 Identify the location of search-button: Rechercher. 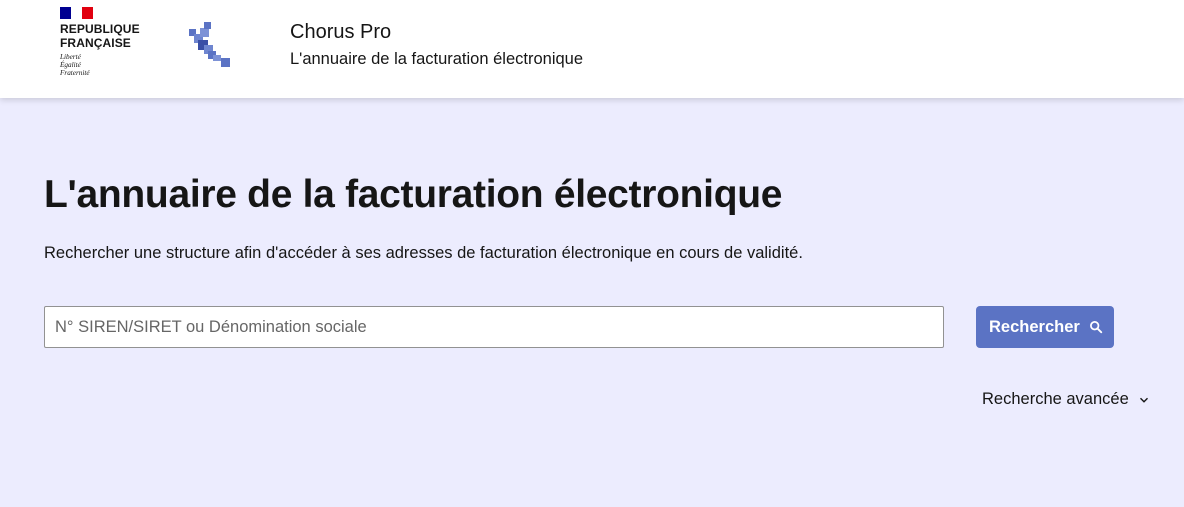
(1045, 327).